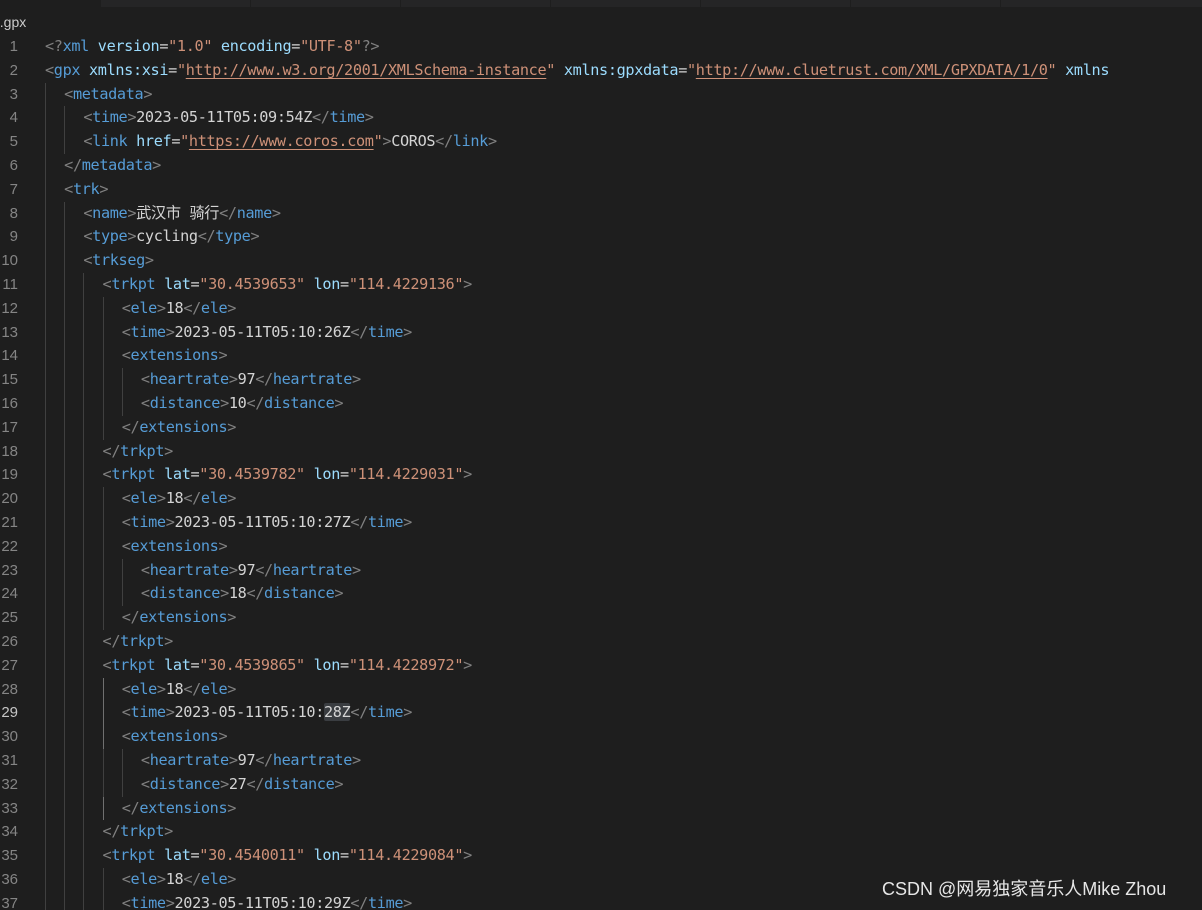  Describe the element at coordinates (601, 261) in the screenshot. I see `code-line: 10 <trkseg>` at that location.